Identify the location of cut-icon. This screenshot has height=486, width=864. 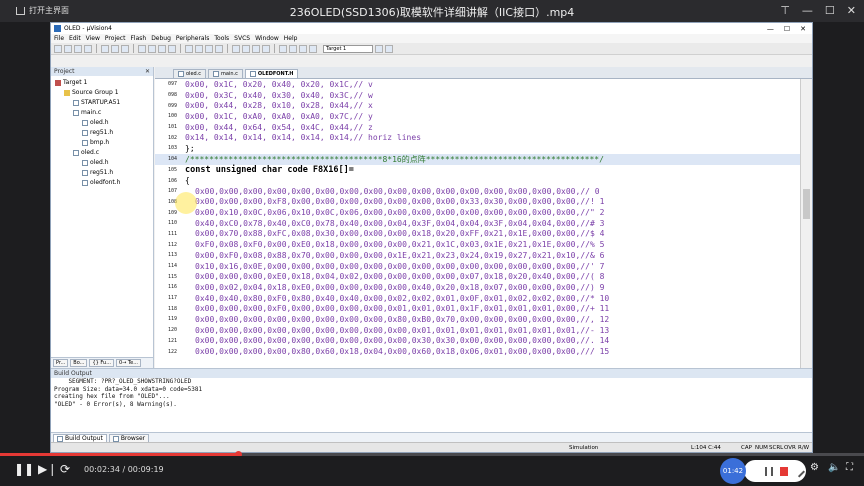
(105, 48).